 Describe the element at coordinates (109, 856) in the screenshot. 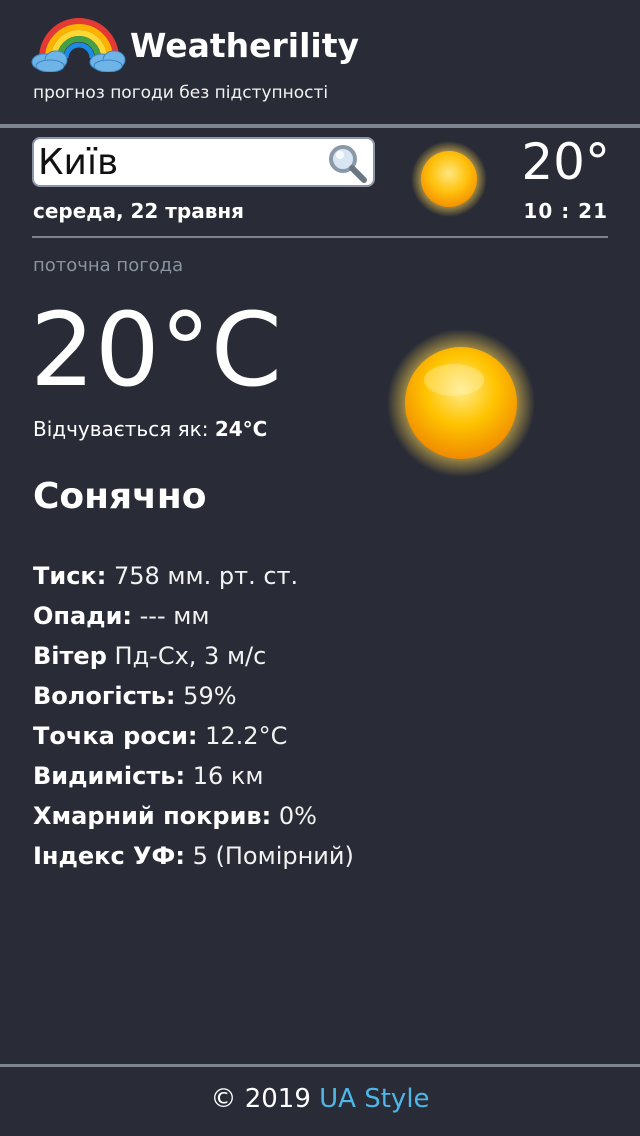

I see `detail-label: Індекс УФ:` at that location.